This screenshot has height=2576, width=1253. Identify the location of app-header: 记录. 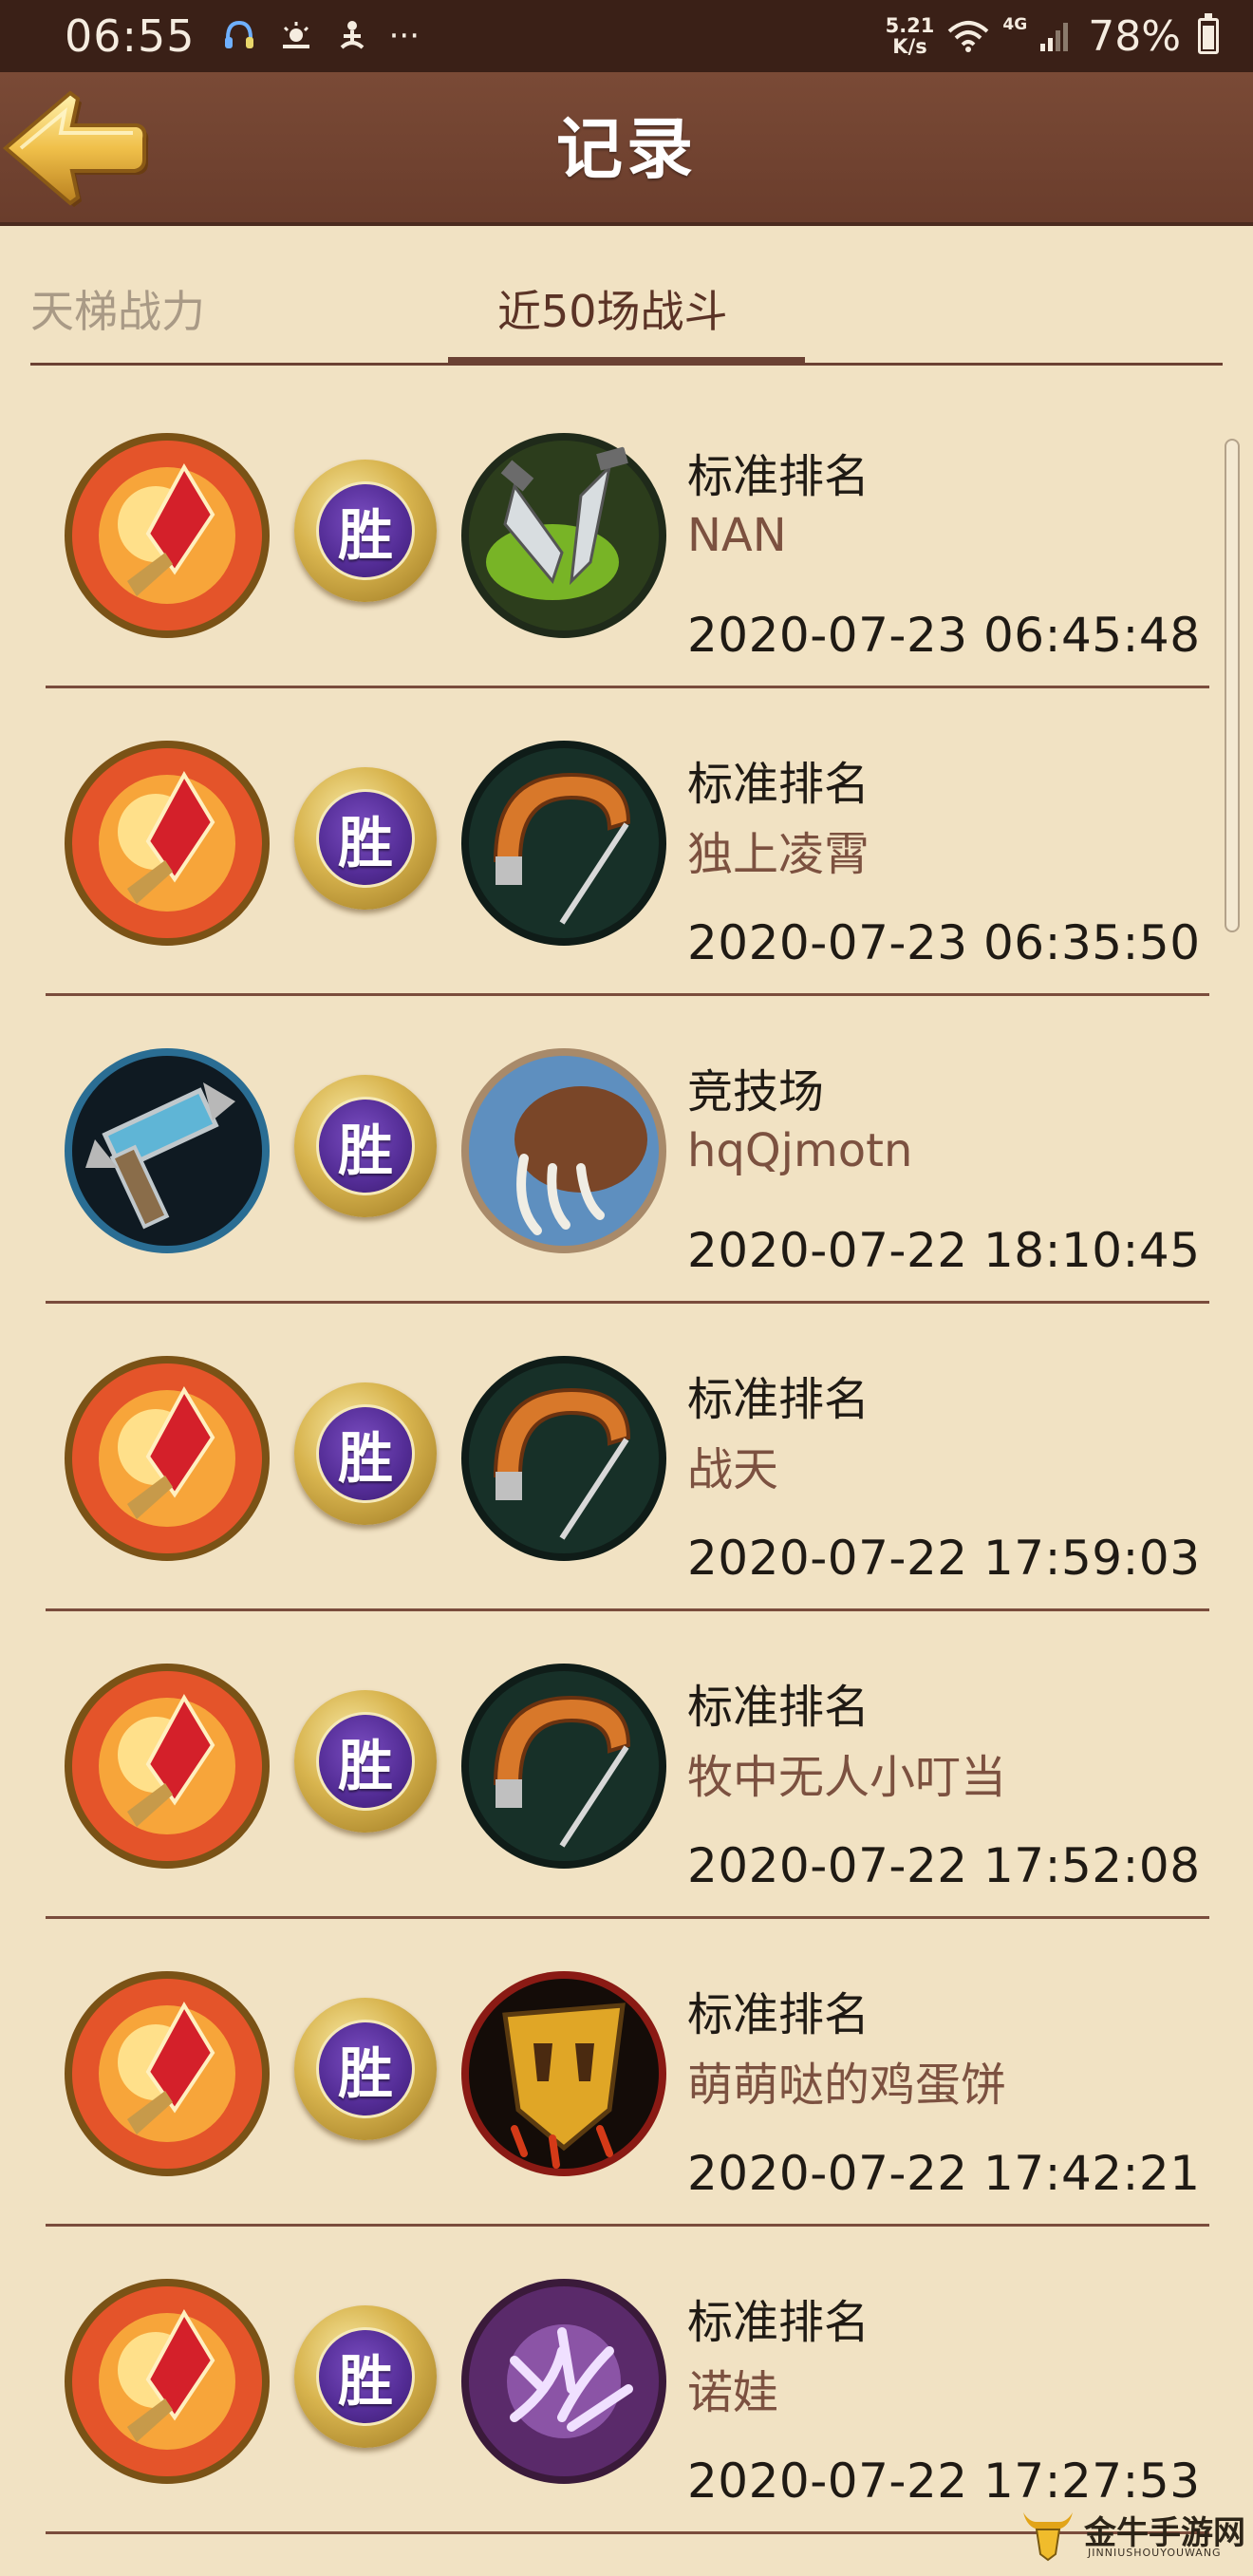
(626, 149).